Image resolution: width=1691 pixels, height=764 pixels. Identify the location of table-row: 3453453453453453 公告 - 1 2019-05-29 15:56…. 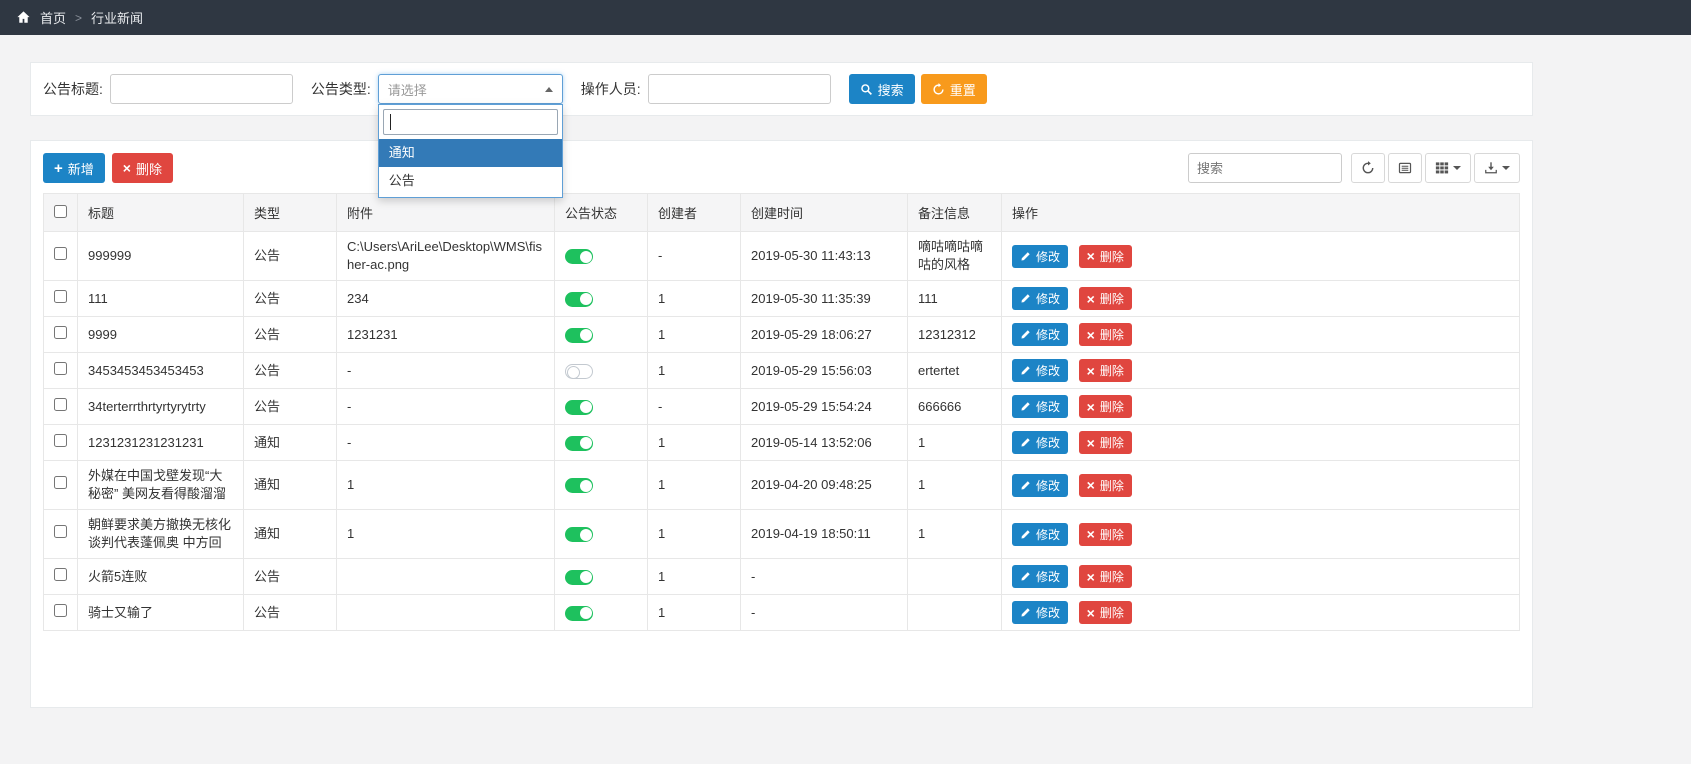
(781, 370).